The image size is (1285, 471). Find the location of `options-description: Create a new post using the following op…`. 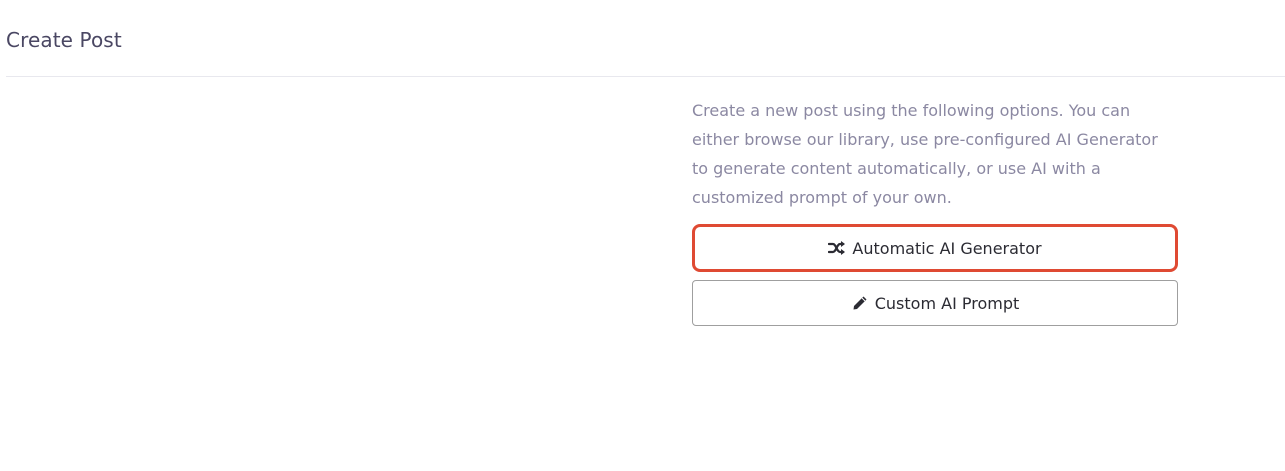

options-description: Create a new post using the following op… is located at coordinates (925, 154).